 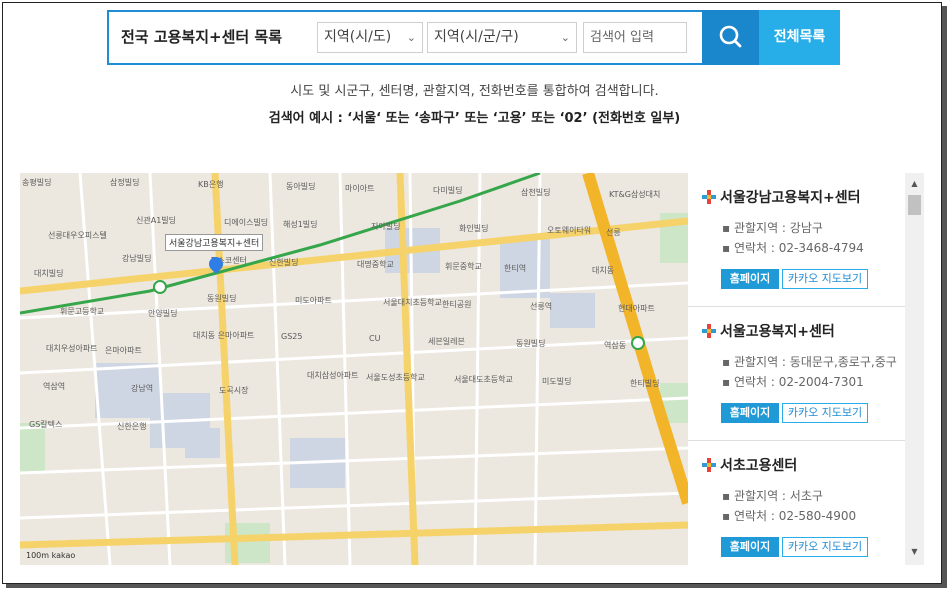 What do you see at coordinates (914, 184) in the screenshot?
I see `scroll-up-icon: ▲` at bounding box center [914, 184].